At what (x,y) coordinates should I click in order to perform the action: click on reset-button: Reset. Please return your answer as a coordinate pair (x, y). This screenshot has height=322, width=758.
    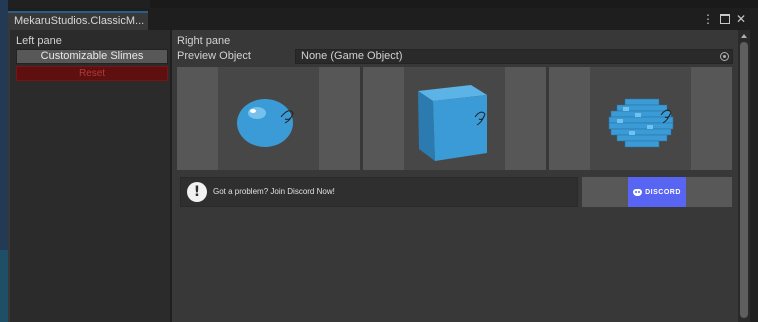
    Looking at the image, I should click on (92, 73).